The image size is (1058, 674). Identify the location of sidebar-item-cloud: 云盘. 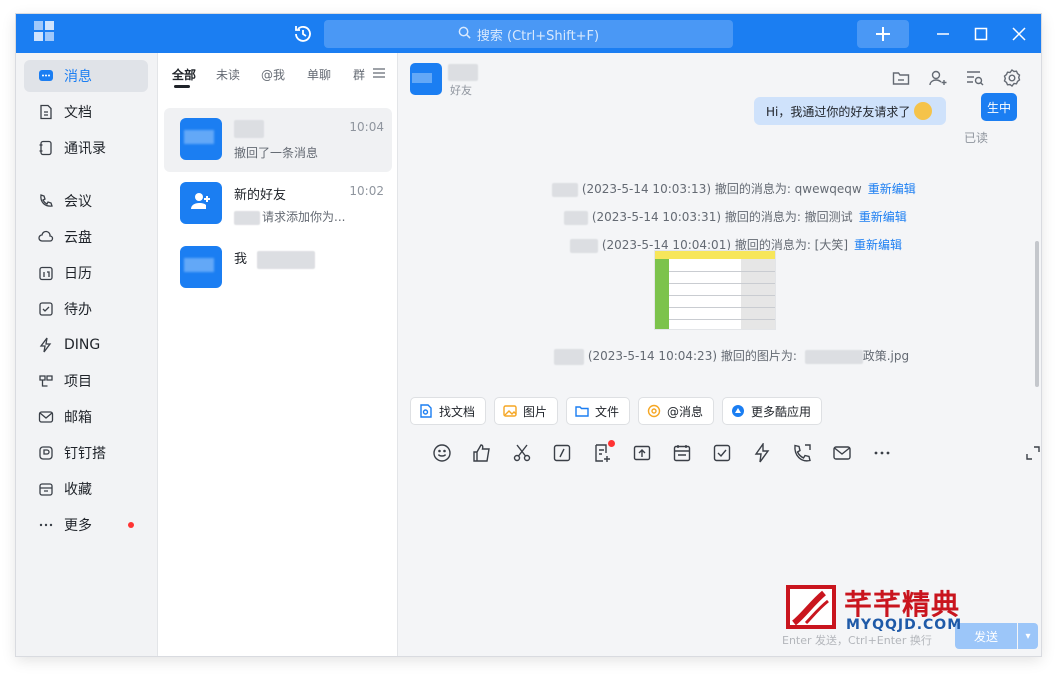
(86, 237).